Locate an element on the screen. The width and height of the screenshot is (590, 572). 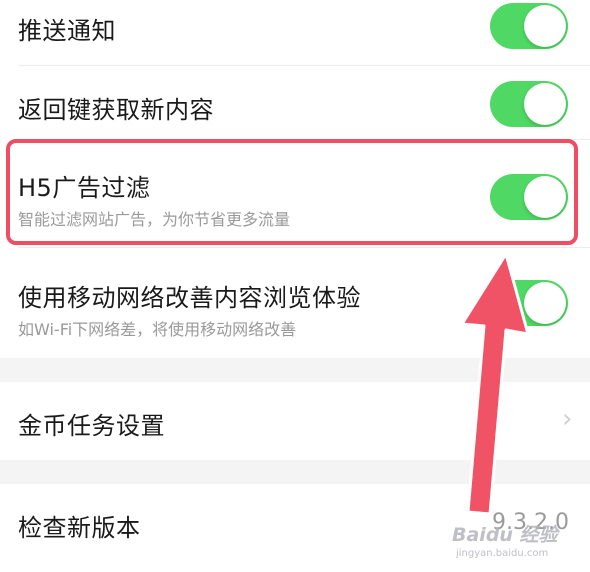
push-notification-title: 推送通知 is located at coordinates (67, 31).